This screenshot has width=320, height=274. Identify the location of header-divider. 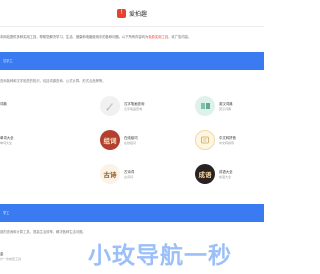
(132, 26).